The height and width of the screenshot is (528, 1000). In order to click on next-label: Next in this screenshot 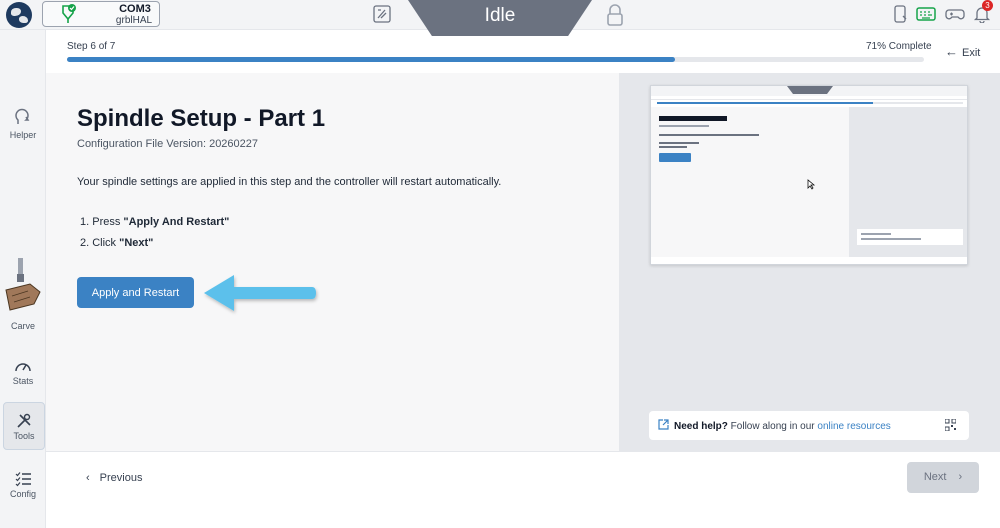, I will do `click(935, 477)`.